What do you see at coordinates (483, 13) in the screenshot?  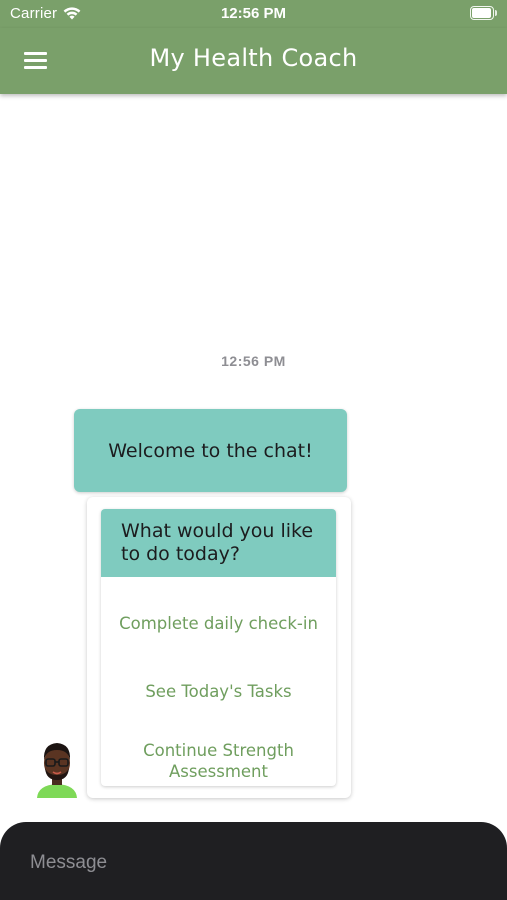 I see `battery-icon` at bounding box center [483, 13].